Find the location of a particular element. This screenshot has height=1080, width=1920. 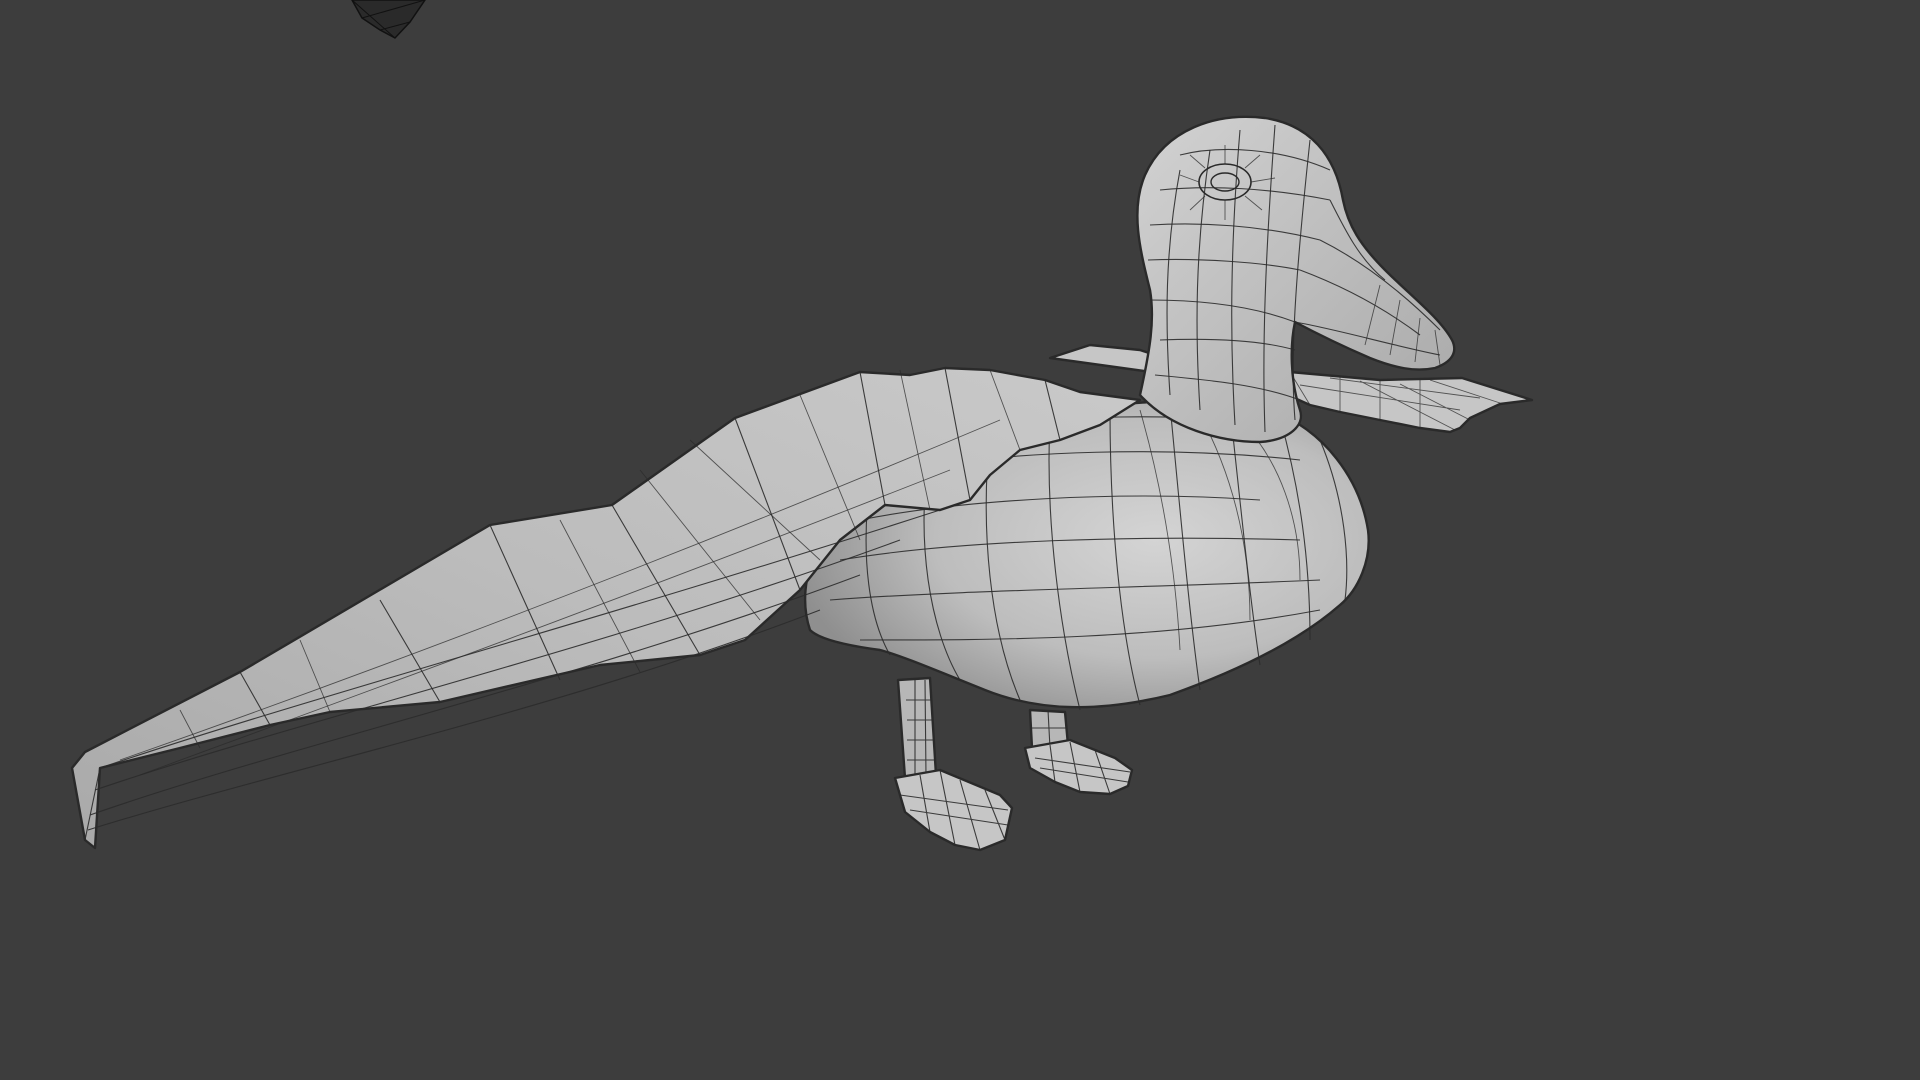

camera-icon is located at coordinates (388, 19).